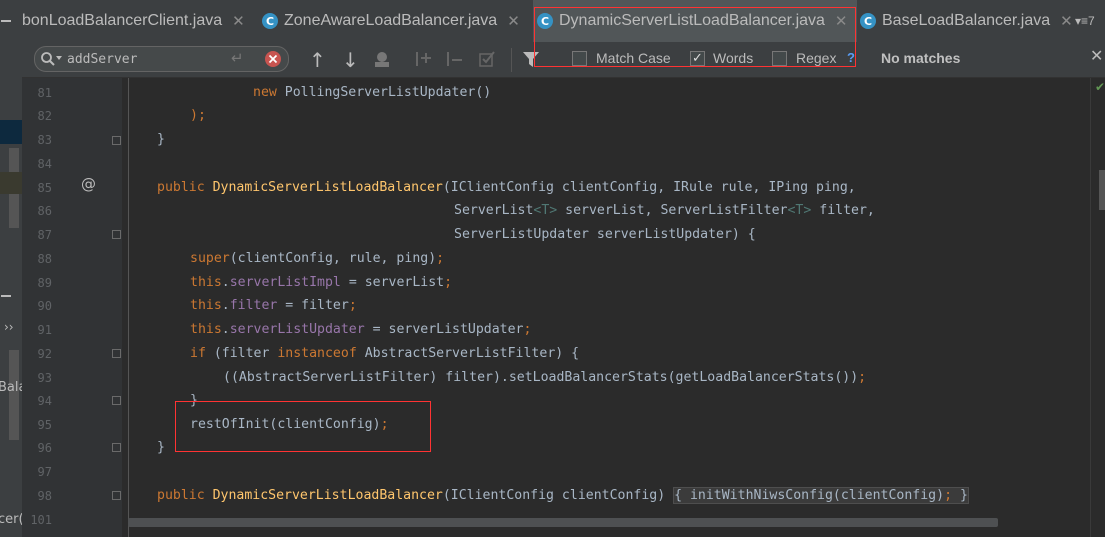 Image resolution: width=1105 pixels, height=537 pixels. What do you see at coordinates (425, 59) in the screenshot?
I see `add-occurrence-icon` at bounding box center [425, 59].